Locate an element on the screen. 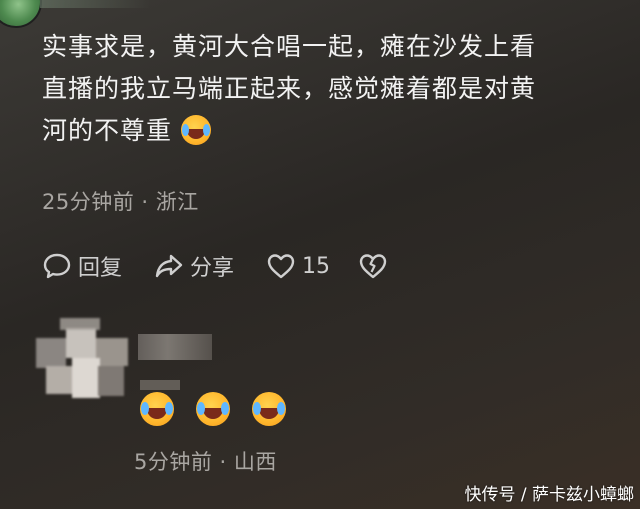  reply-timestamp: 5分钟前 · 山西 is located at coordinates (205, 462).